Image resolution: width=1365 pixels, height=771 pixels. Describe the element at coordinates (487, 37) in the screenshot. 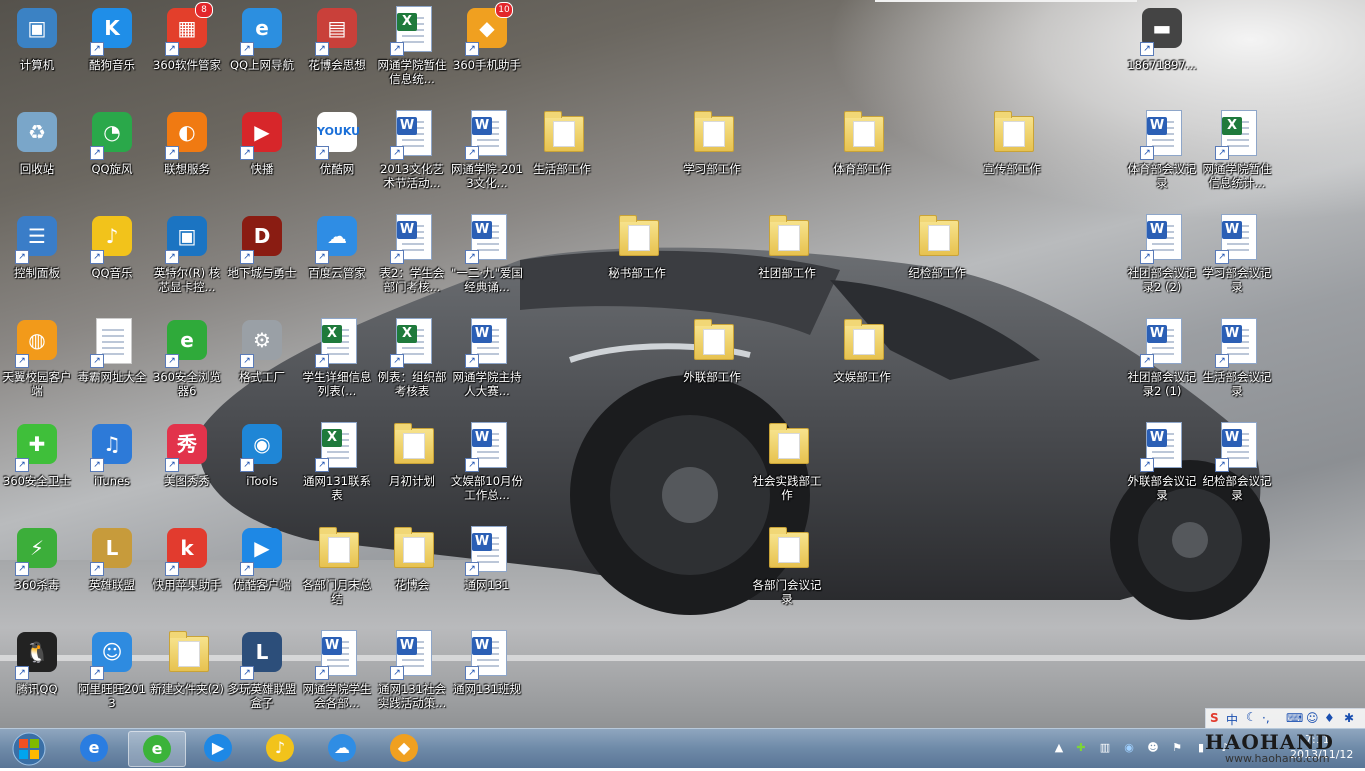

I see `desktop-icon: ◆ ↗ 10 360手机助手` at that location.